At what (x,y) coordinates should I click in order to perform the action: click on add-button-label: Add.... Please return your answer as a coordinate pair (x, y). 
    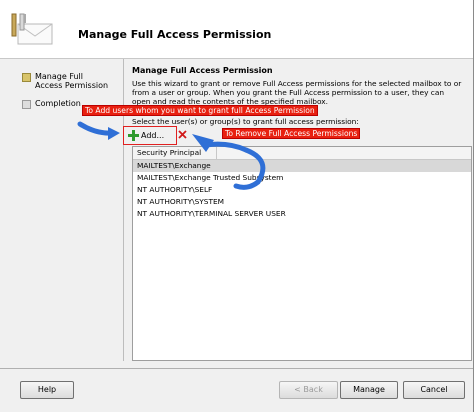
    Looking at the image, I should click on (153, 135).